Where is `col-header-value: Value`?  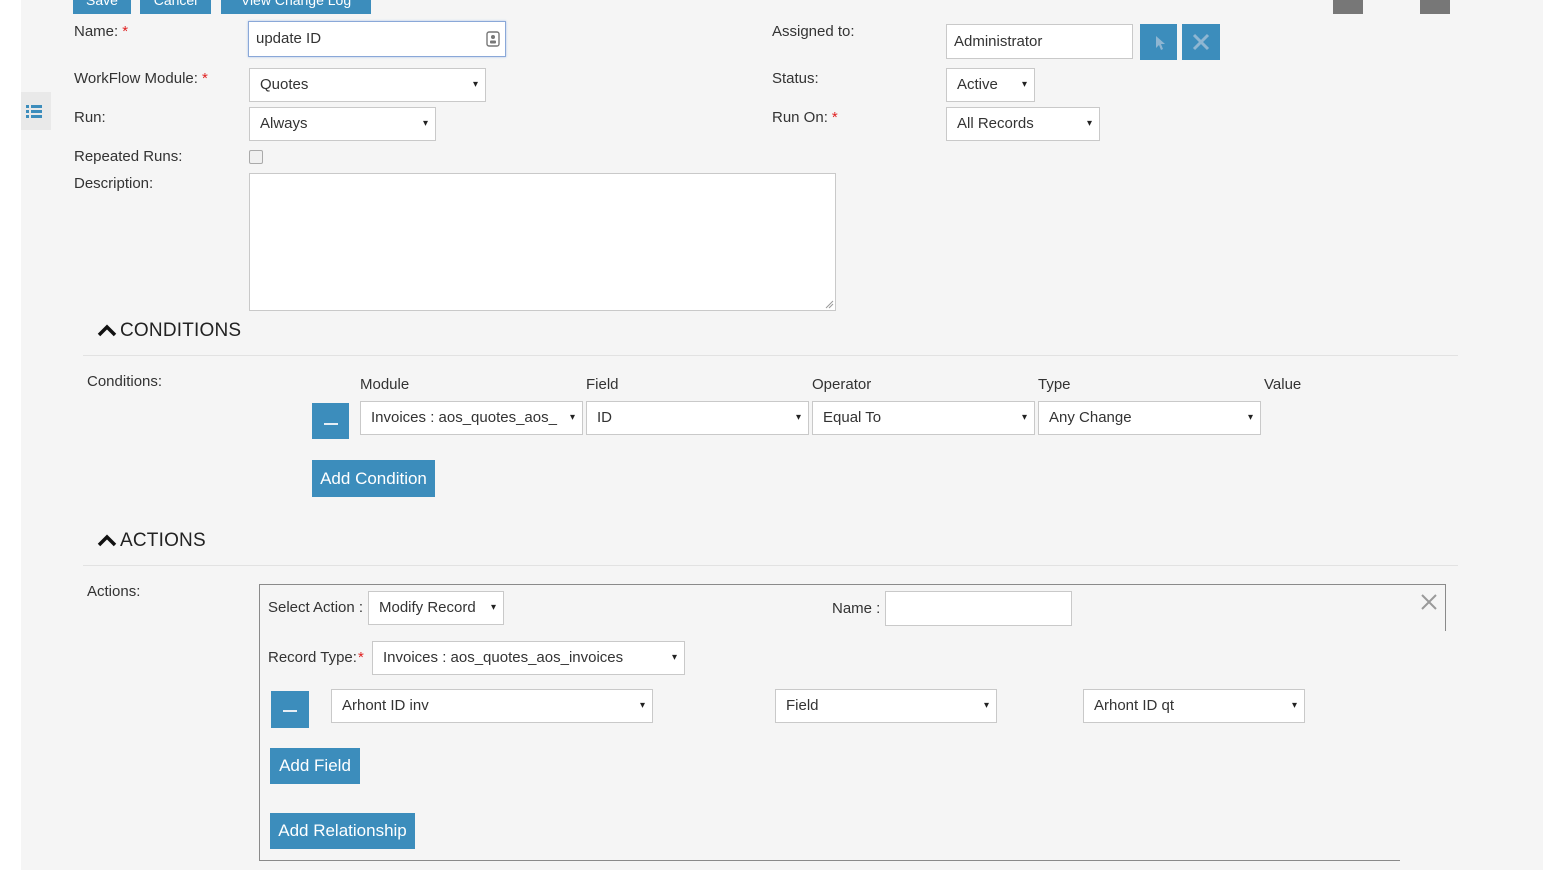
col-header-value: Value is located at coordinates (1283, 384).